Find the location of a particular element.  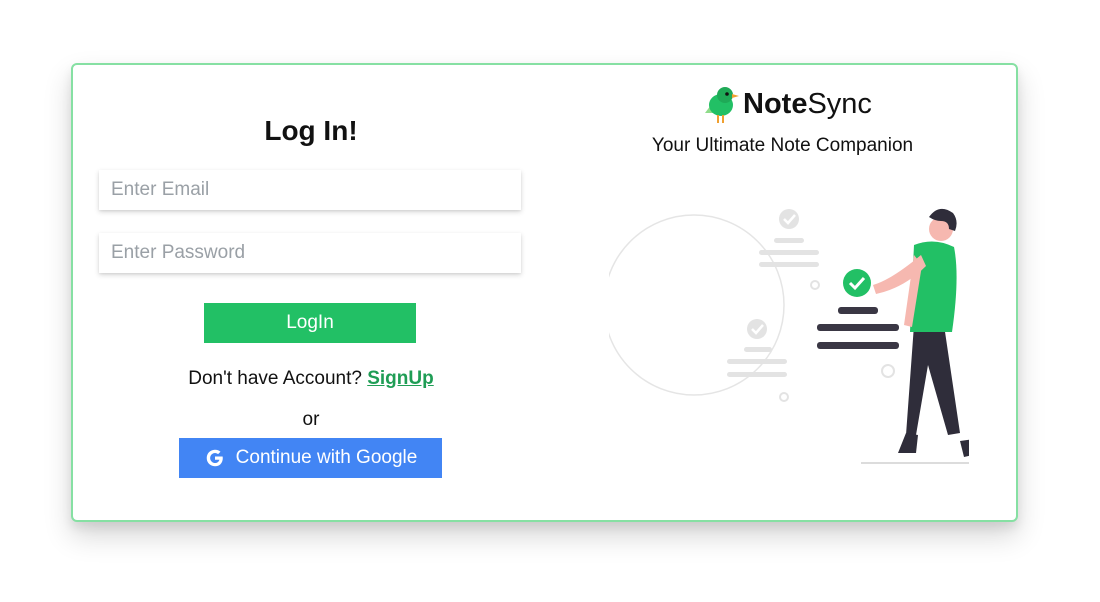

brand-name: NoteSync is located at coordinates (807, 103).